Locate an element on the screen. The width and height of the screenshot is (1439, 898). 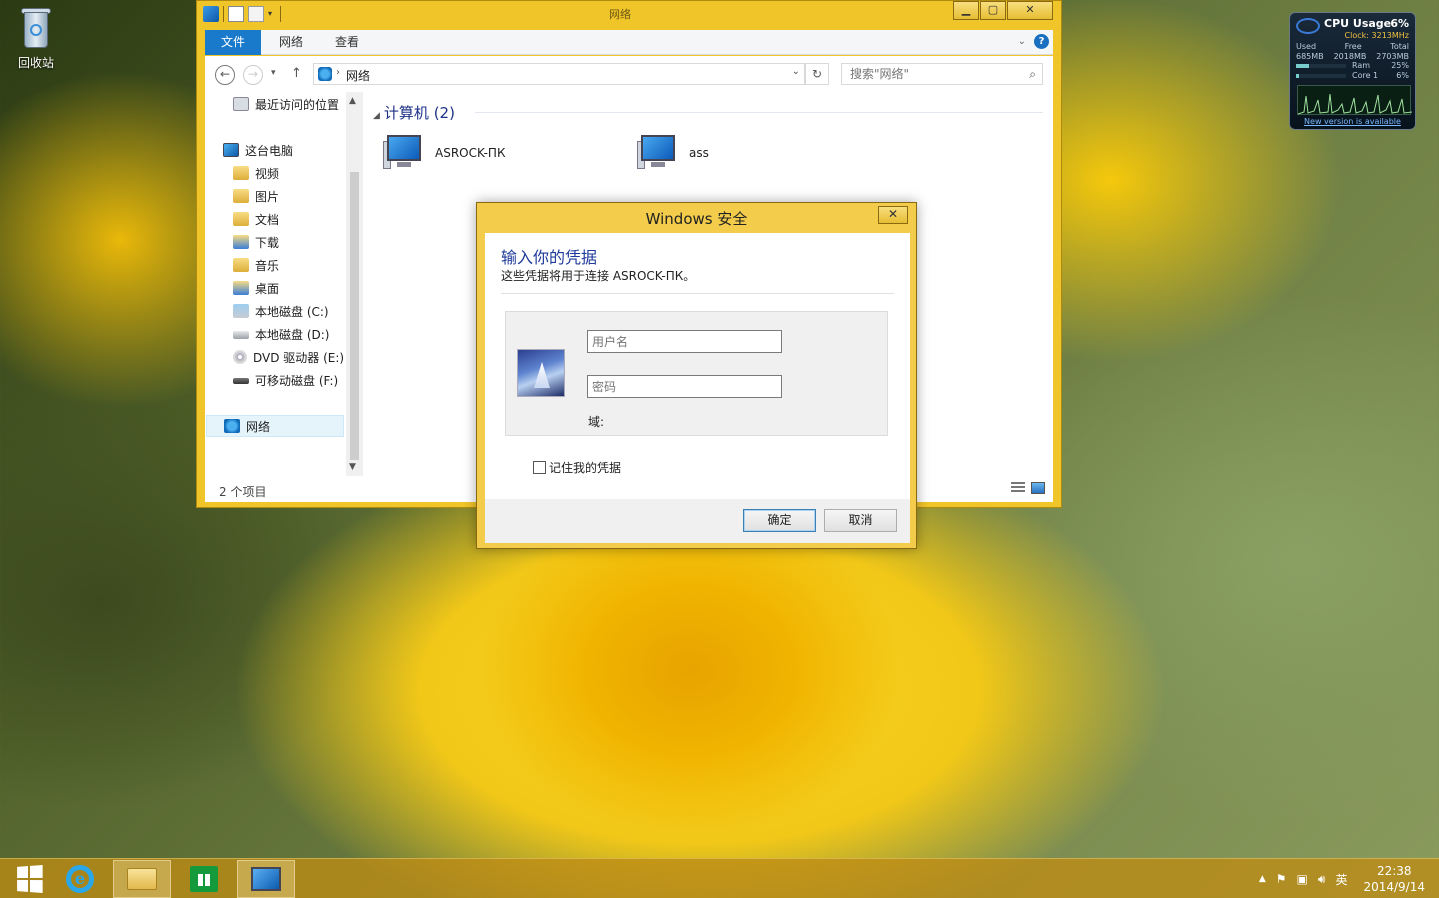
up-button: ↑ is located at coordinates (296, 73).